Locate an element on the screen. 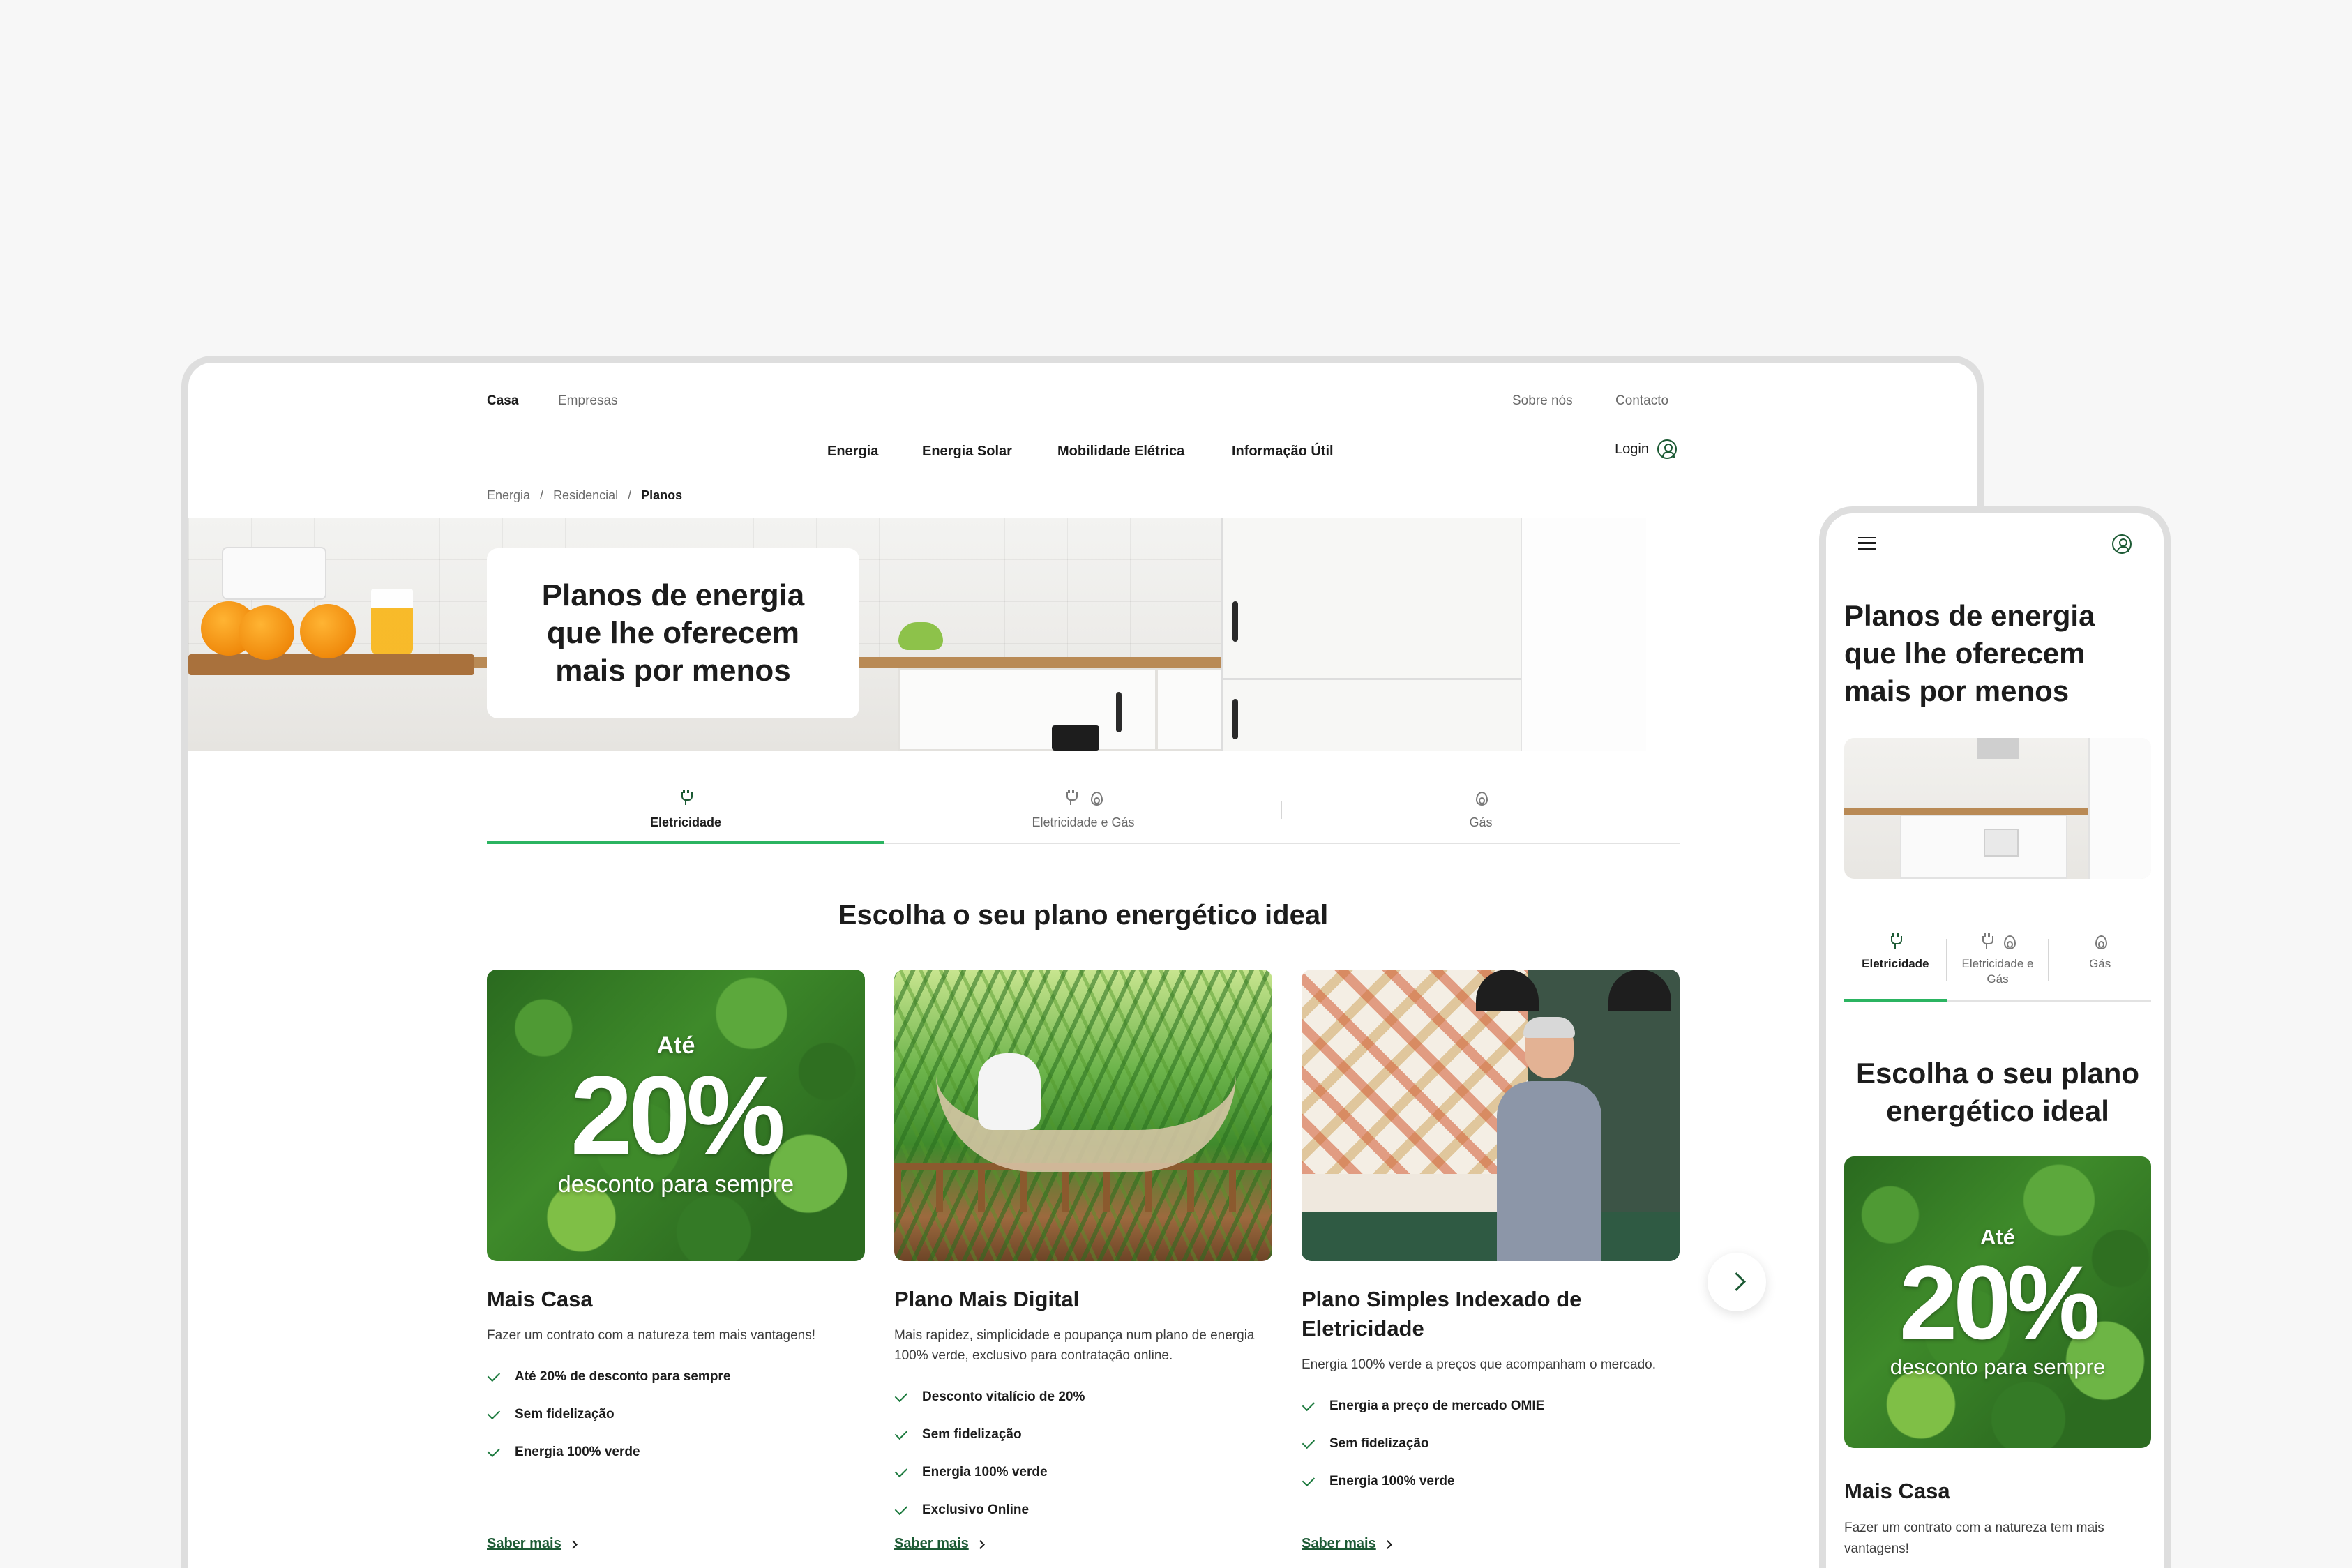 This screenshot has height=1568, width=2352. carousel-next-button is located at coordinates (1737, 1282).